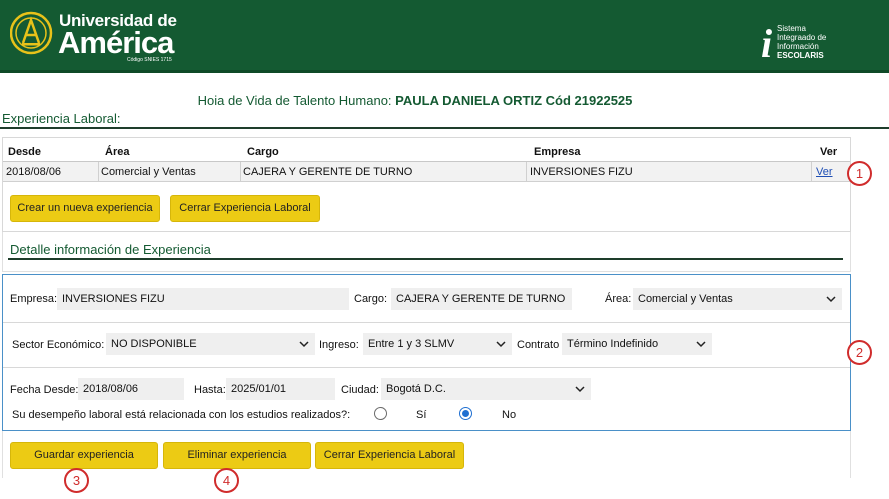 This screenshot has height=499, width=889. I want to click on radio-si-label: Sí, so click(421, 415).